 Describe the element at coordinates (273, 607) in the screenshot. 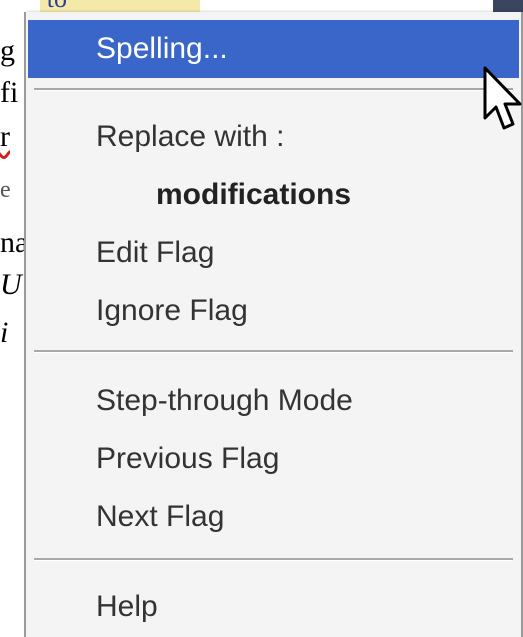

I see `menu-item-help: Help` at that location.